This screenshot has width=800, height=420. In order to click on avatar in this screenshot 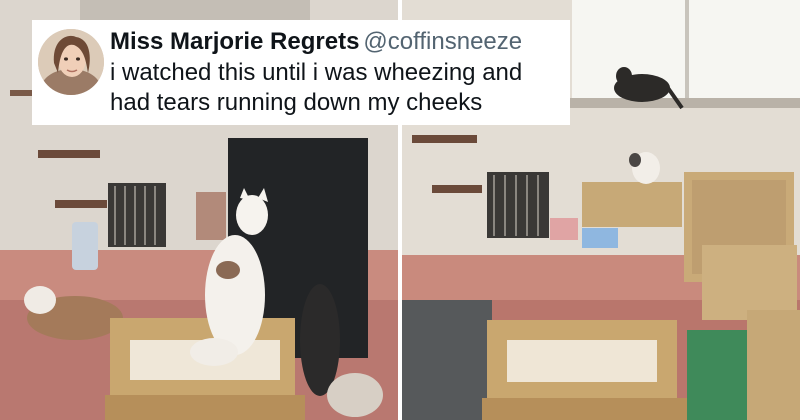, I will do `click(71, 62)`.